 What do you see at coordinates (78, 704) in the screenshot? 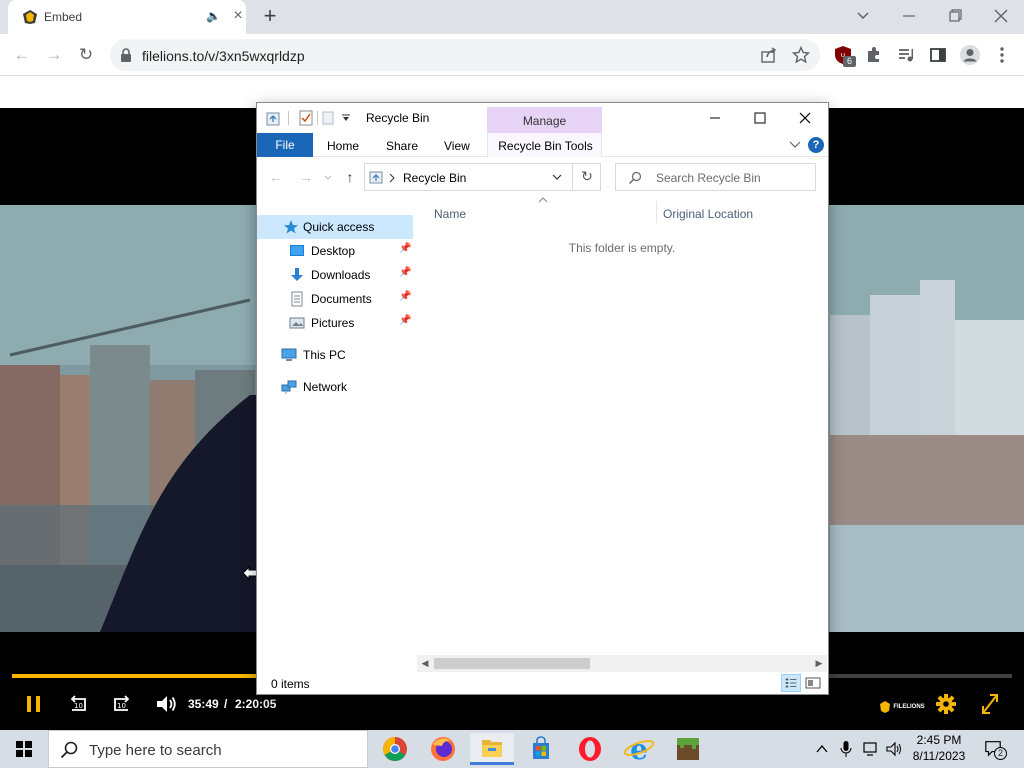
I see `rewind-10-icon: 10` at bounding box center [78, 704].